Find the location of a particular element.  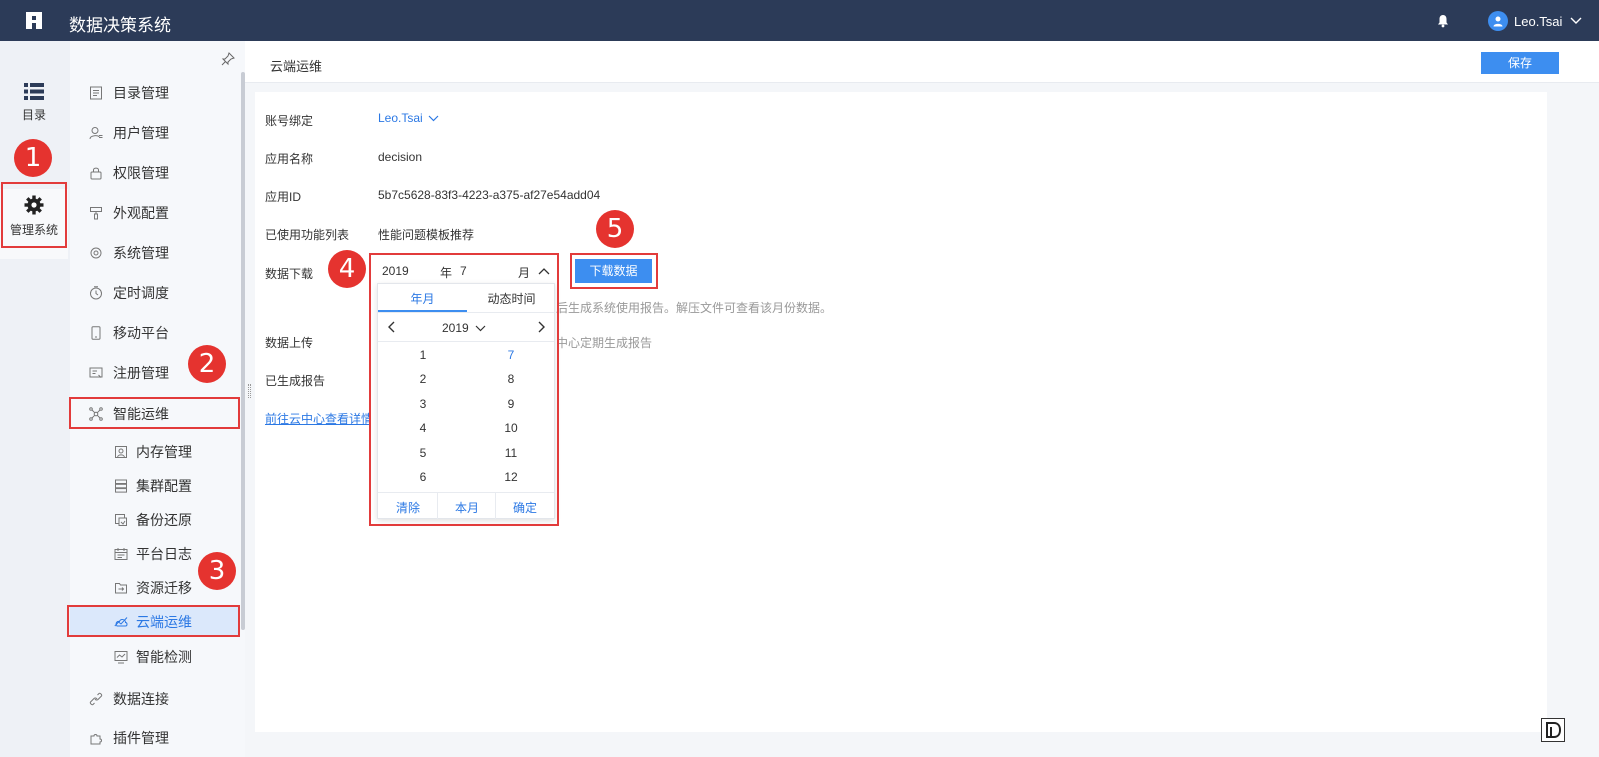

app-name-label: 应用名称 is located at coordinates (289, 159).